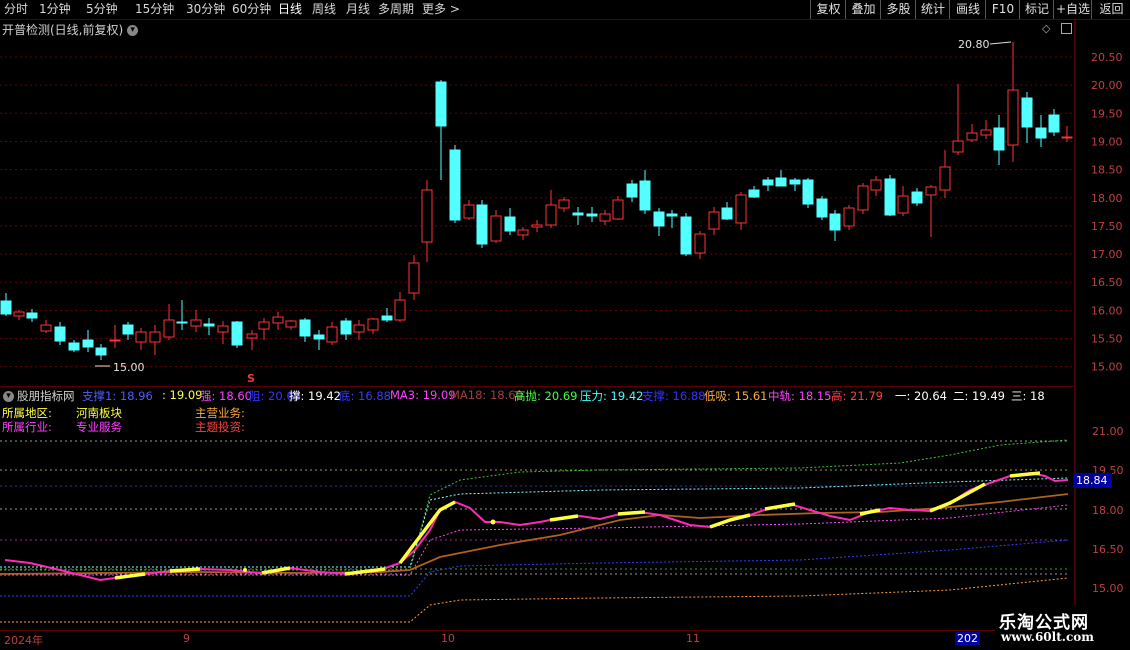  I want to click on price-tick: 20.50, so click(1107, 57).